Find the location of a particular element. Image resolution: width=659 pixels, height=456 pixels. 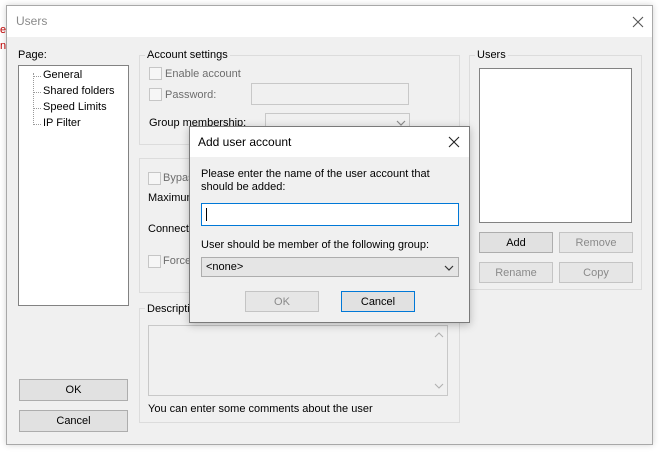

page-item-general: General is located at coordinates (62, 75).